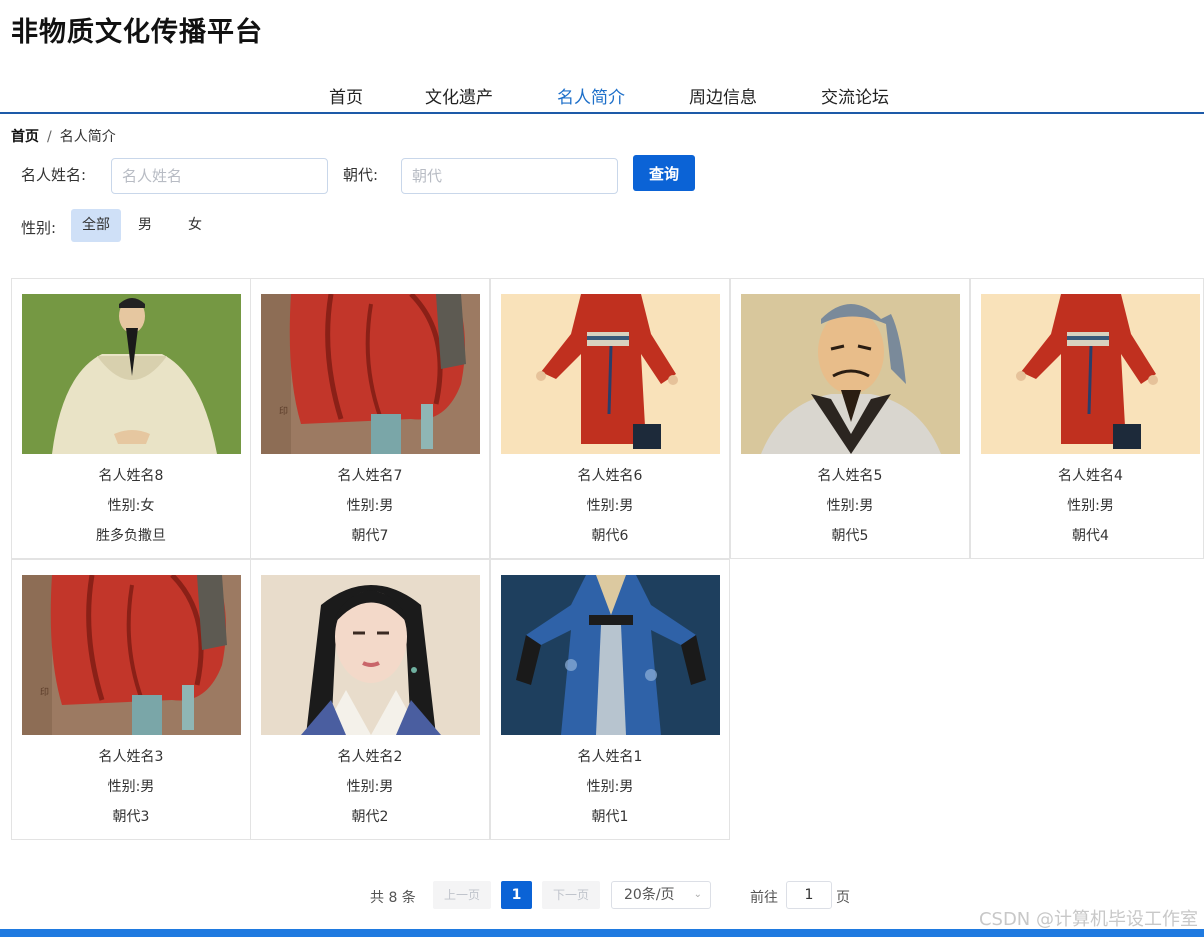 This screenshot has width=1204, height=937. Describe the element at coordinates (370, 817) in the screenshot. I see `celebrity-dynasty: 朝代2` at that location.